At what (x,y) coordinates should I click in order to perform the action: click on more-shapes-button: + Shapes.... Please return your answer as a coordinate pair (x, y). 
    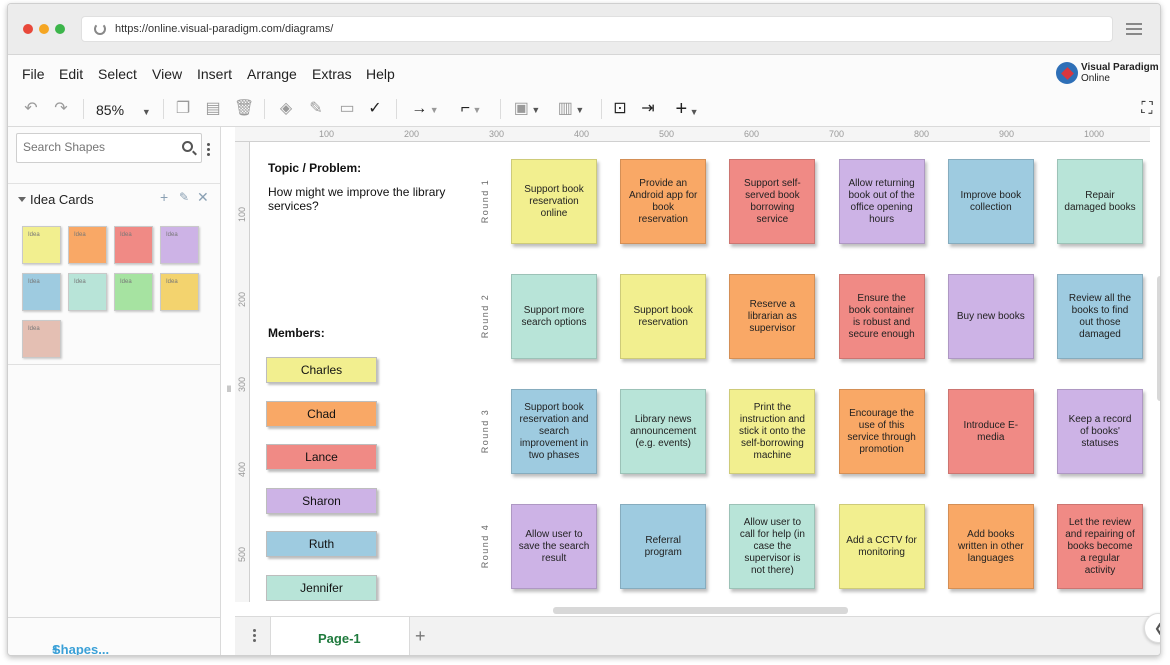
    Looking at the image, I should click on (114, 636).